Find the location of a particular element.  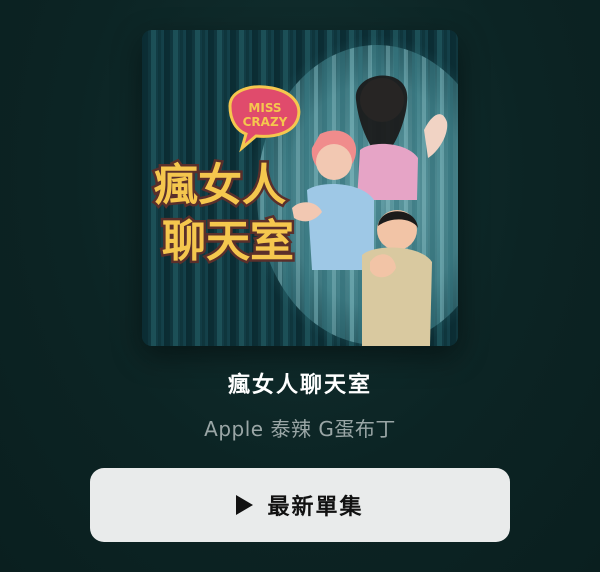

art-title-line-2: 聊天室 is located at coordinates (228, 241).